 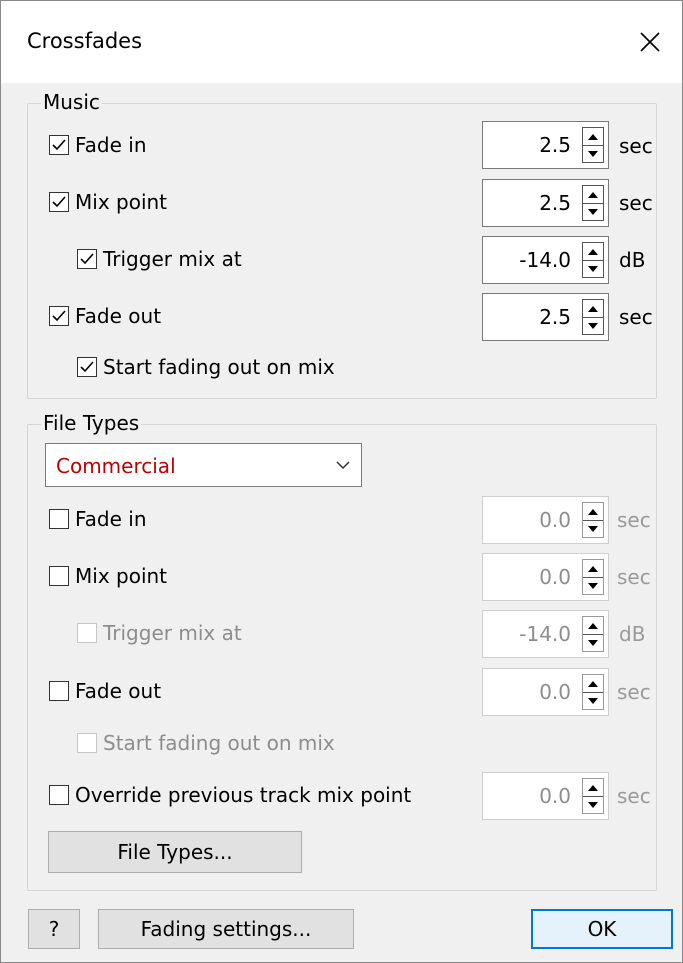 I want to click on ft-override-spinbox: 0.0, so click(x=545, y=796).